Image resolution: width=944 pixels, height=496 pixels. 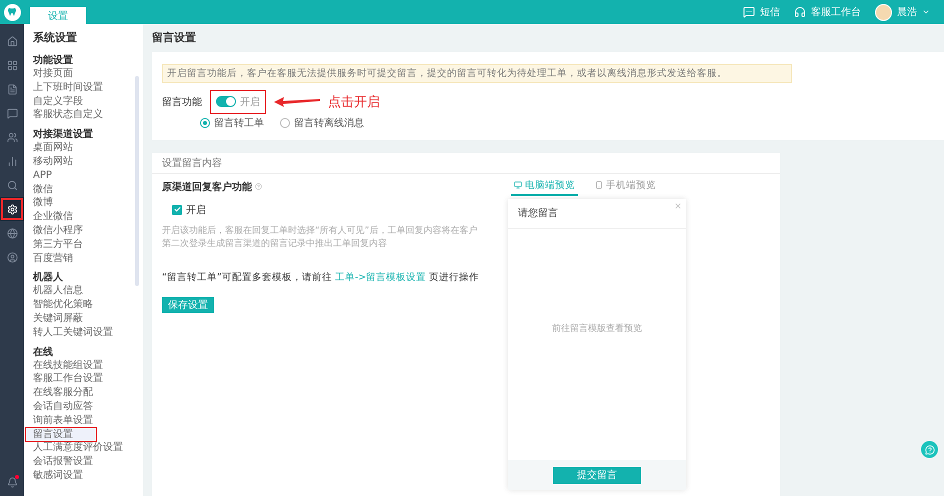 What do you see at coordinates (749, 12) in the screenshot?
I see `message-icon` at bounding box center [749, 12].